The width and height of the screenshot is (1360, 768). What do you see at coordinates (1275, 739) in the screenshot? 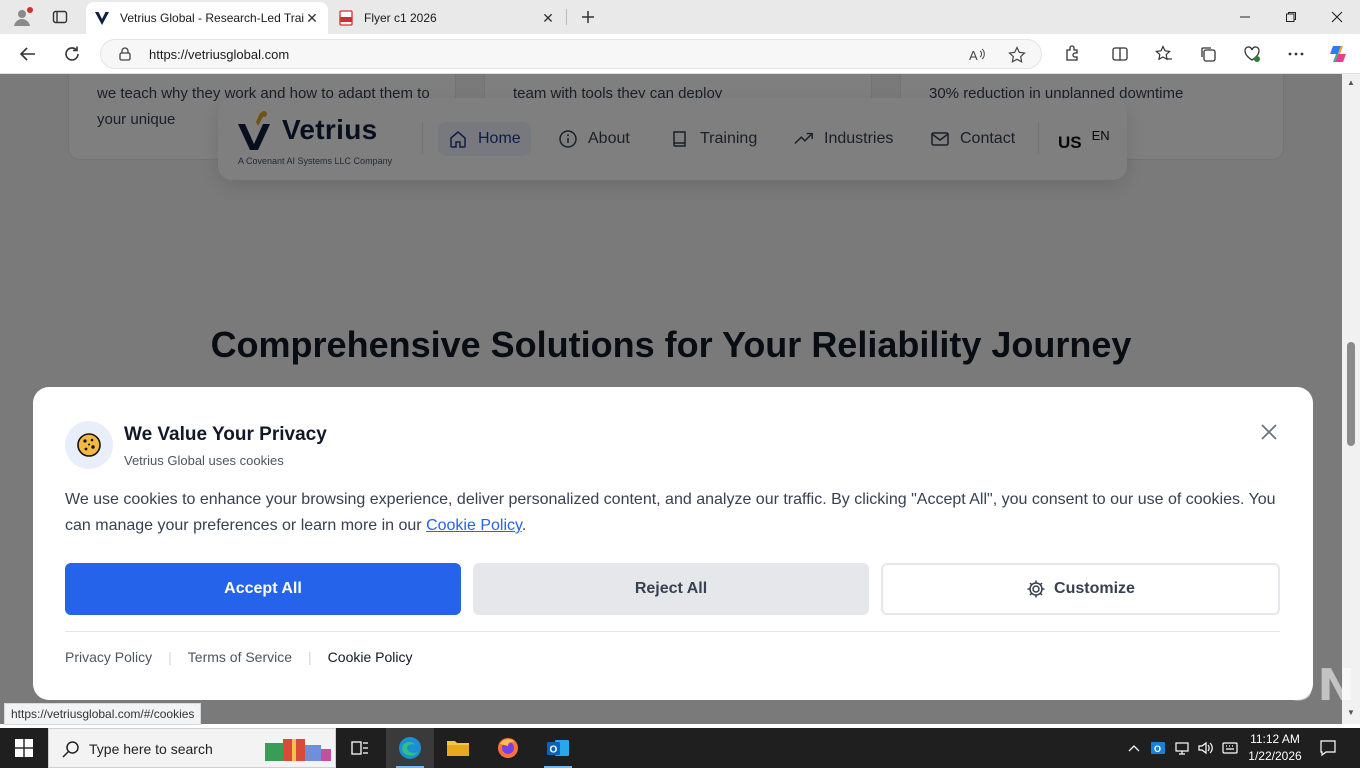
I see `clock-time: 11:12 AM` at bounding box center [1275, 739].